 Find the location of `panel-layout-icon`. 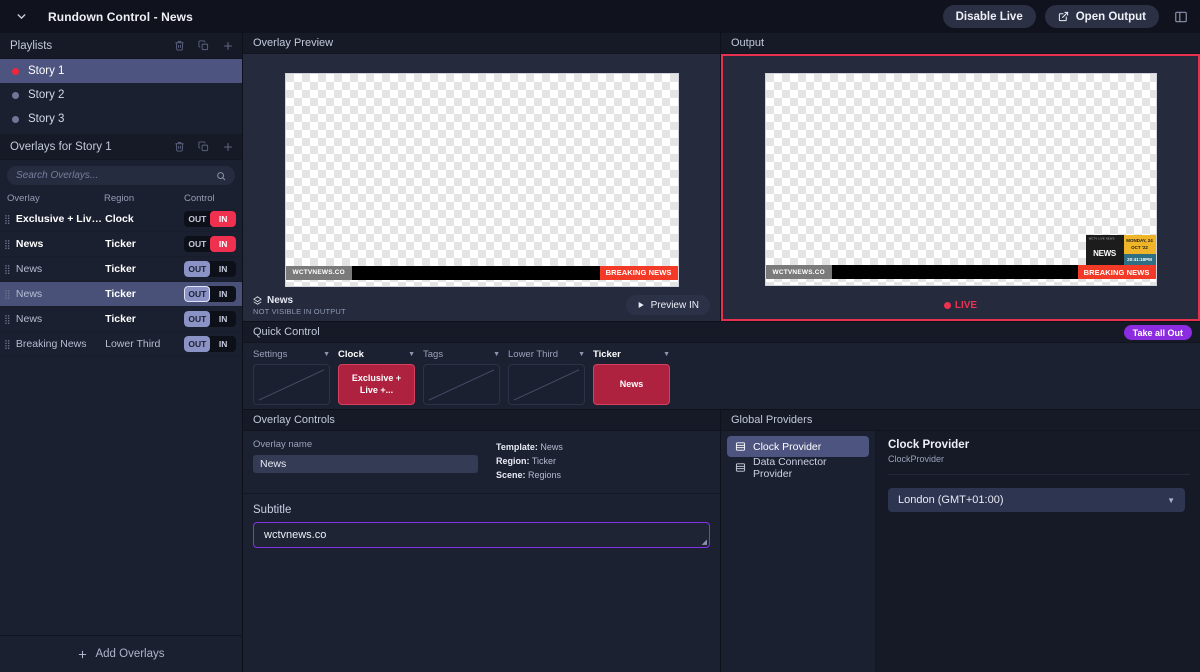

panel-layout-icon is located at coordinates (1181, 17).